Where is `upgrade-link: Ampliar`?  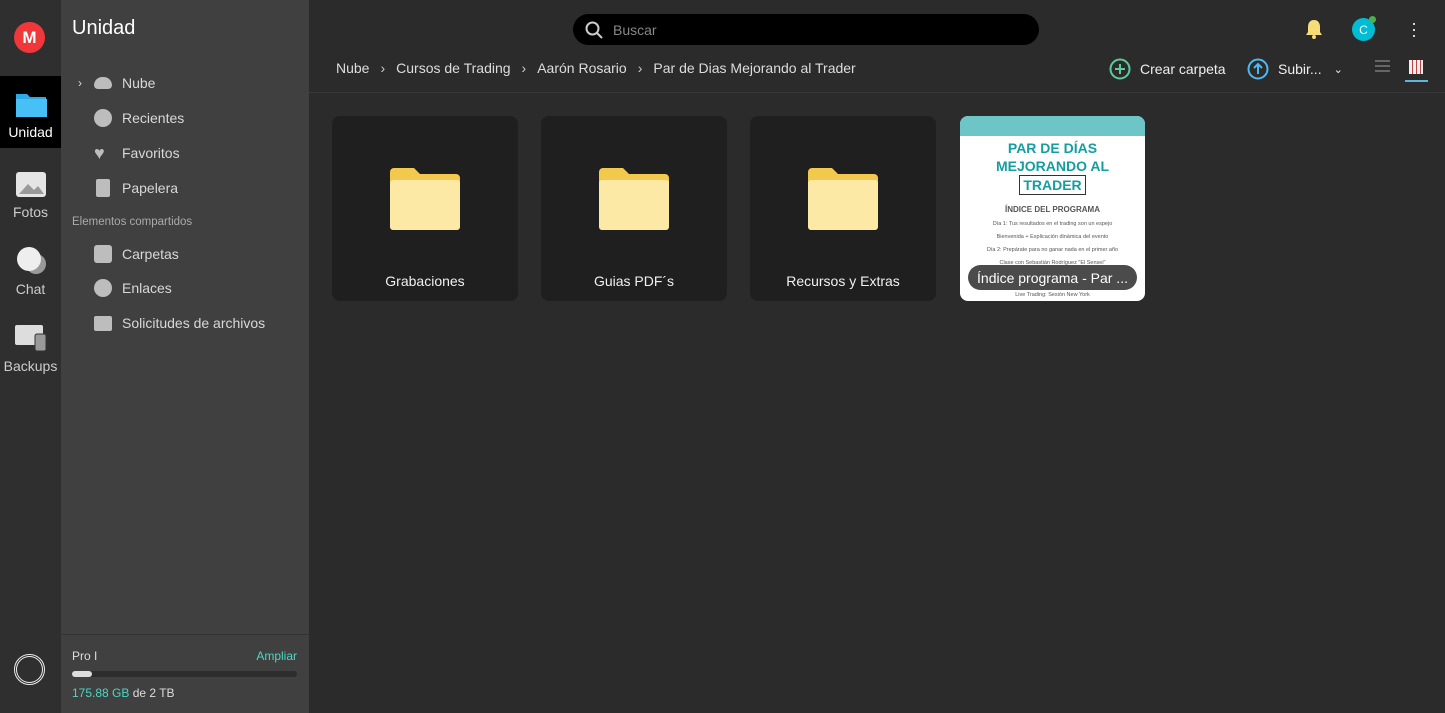 upgrade-link: Ampliar is located at coordinates (276, 656).